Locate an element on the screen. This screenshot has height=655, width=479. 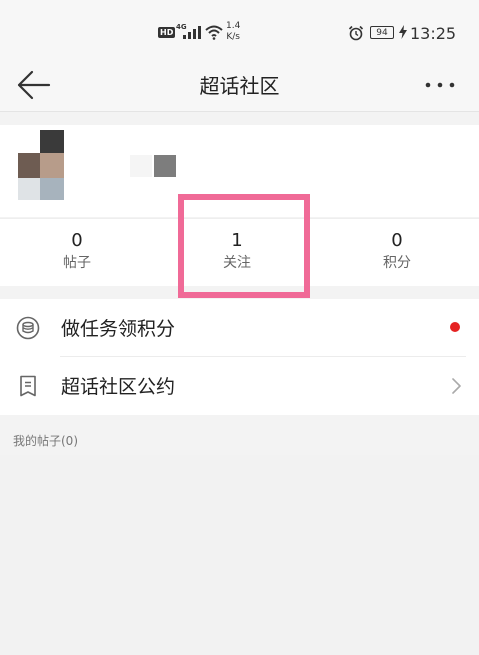
charging-icon is located at coordinates (403, 32).